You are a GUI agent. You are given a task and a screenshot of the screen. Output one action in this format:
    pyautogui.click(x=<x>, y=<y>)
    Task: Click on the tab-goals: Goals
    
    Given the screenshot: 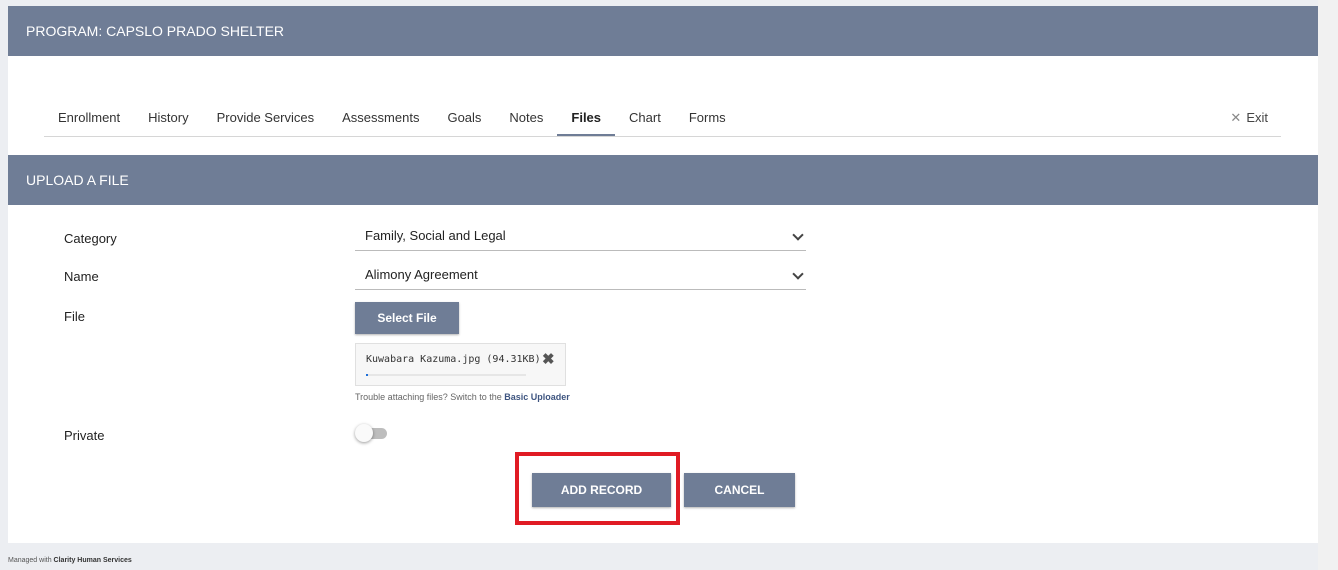 What is the action you would take?
    pyautogui.click(x=464, y=118)
    